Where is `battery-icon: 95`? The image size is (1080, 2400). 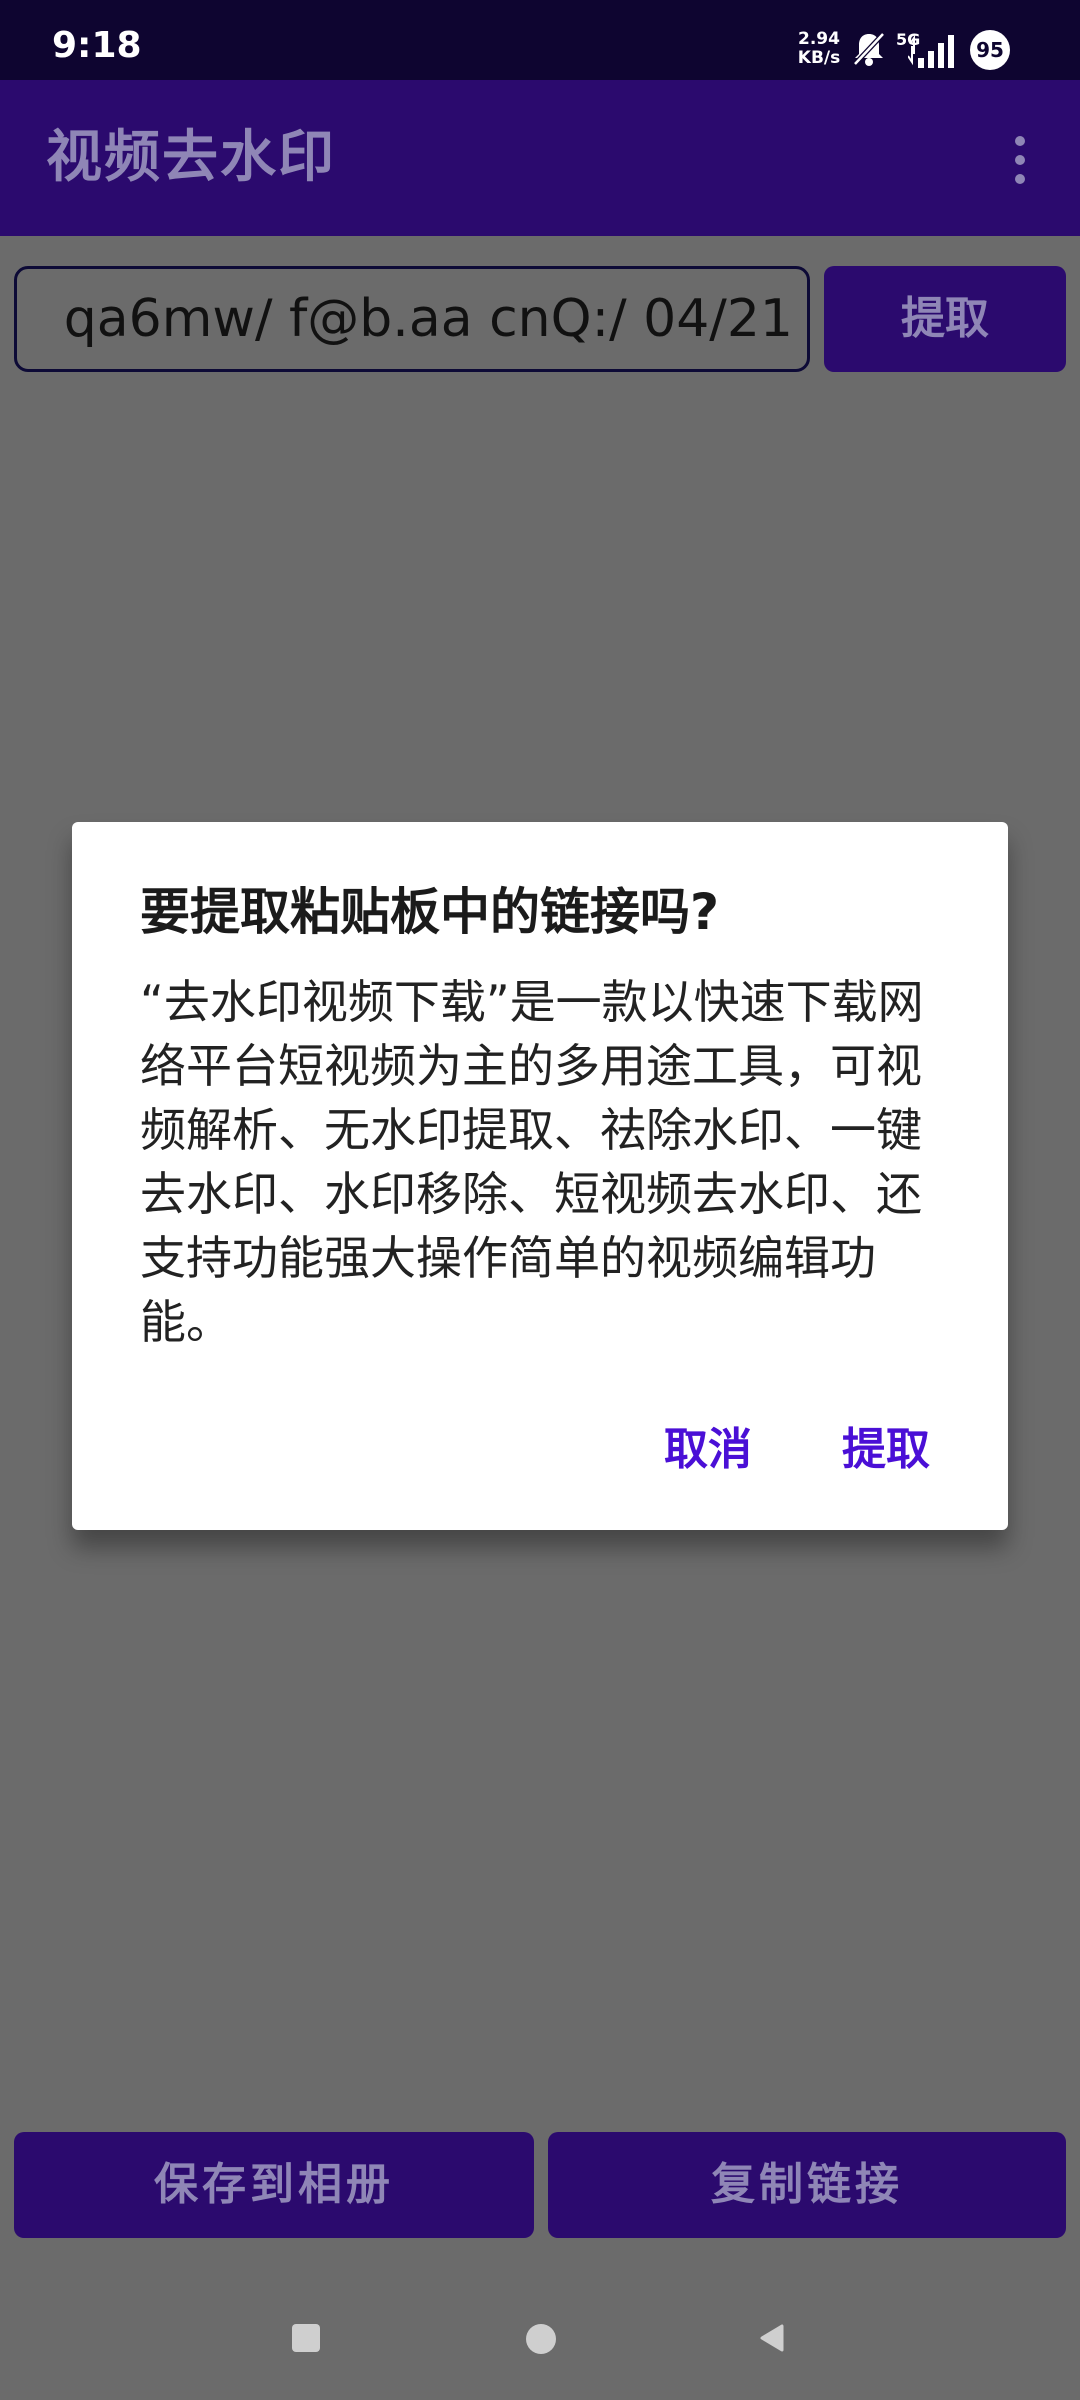 battery-icon: 95 is located at coordinates (990, 50).